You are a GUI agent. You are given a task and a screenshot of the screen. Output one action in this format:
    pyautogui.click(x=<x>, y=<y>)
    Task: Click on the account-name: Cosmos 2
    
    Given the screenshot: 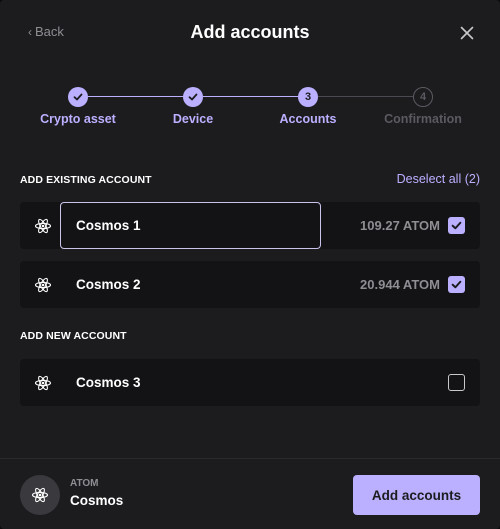 What is the action you would take?
    pyautogui.click(x=108, y=284)
    